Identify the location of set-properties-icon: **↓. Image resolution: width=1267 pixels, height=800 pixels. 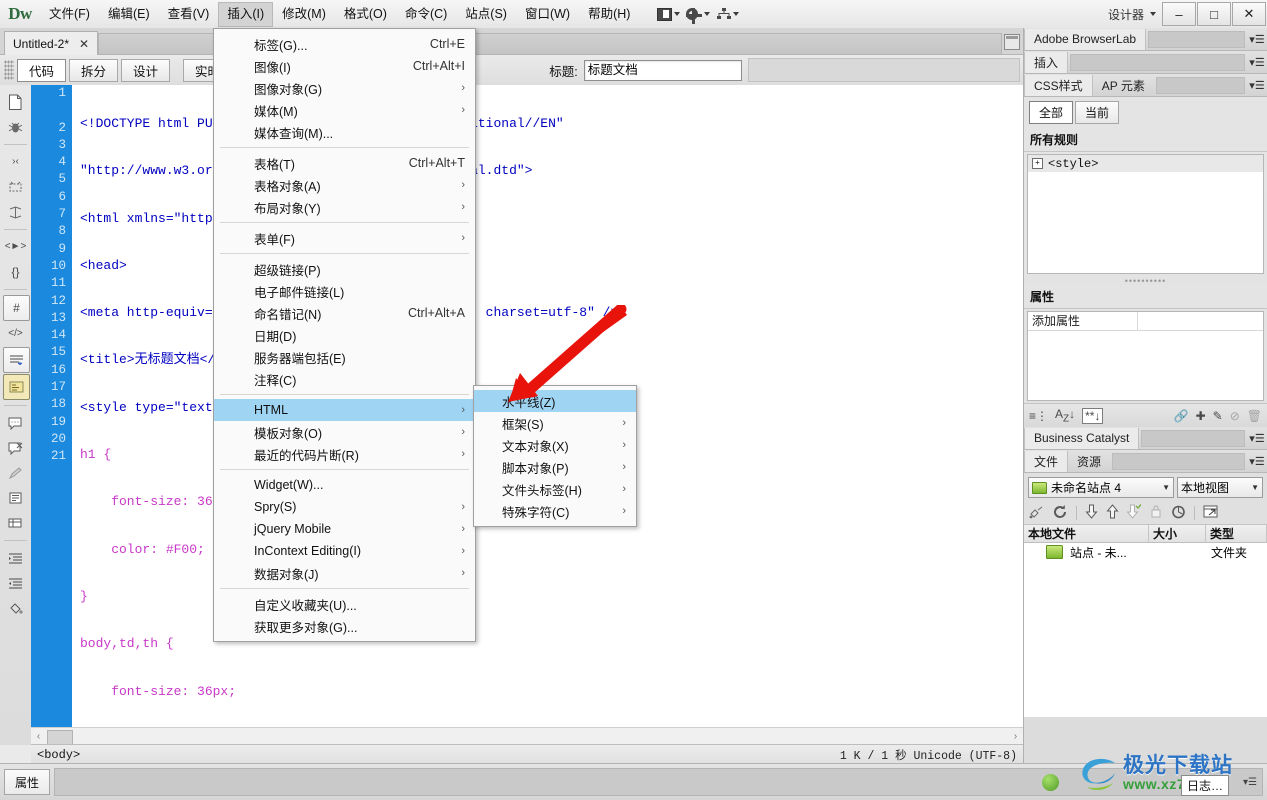
(1093, 415).